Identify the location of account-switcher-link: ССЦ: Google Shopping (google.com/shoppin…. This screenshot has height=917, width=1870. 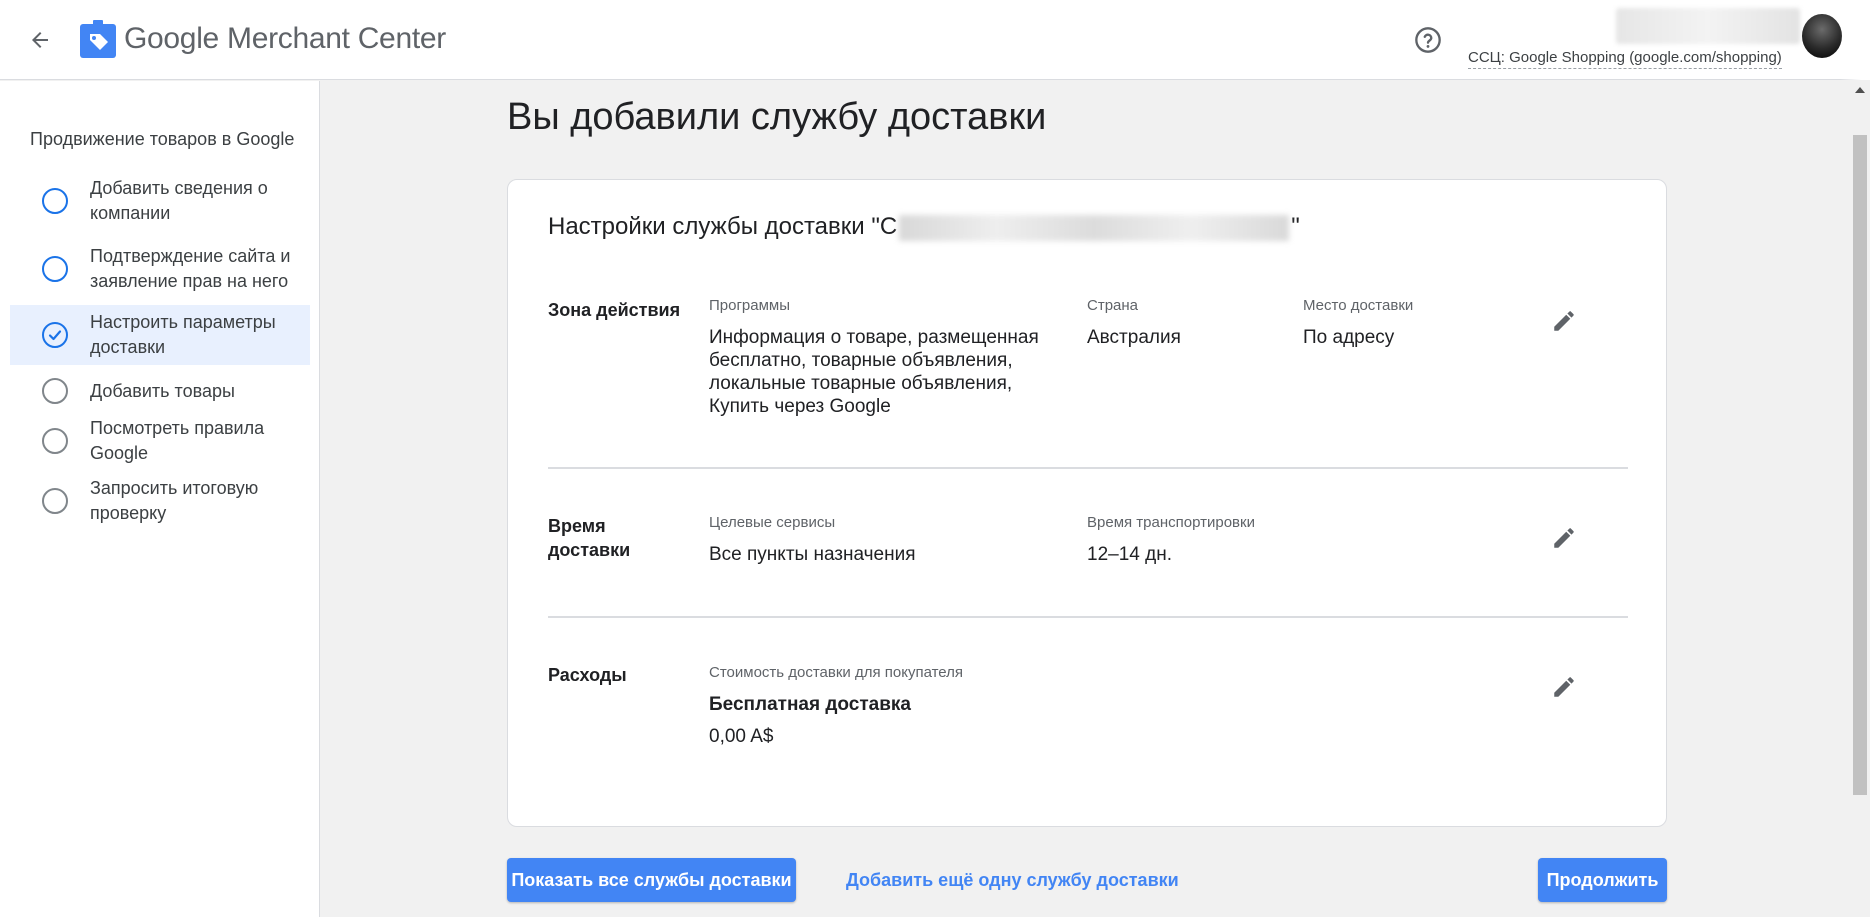
(1625, 59).